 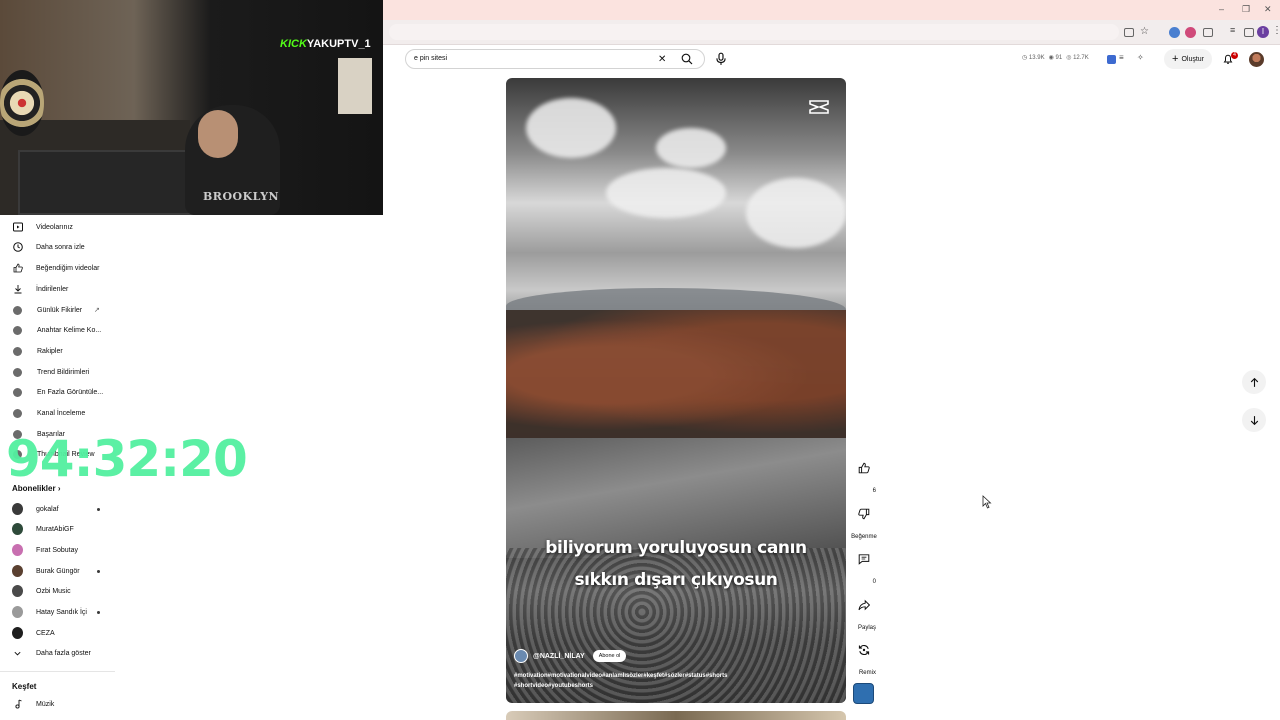 What do you see at coordinates (17, 227) in the screenshot?
I see `video-icon` at bounding box center [17, 227].